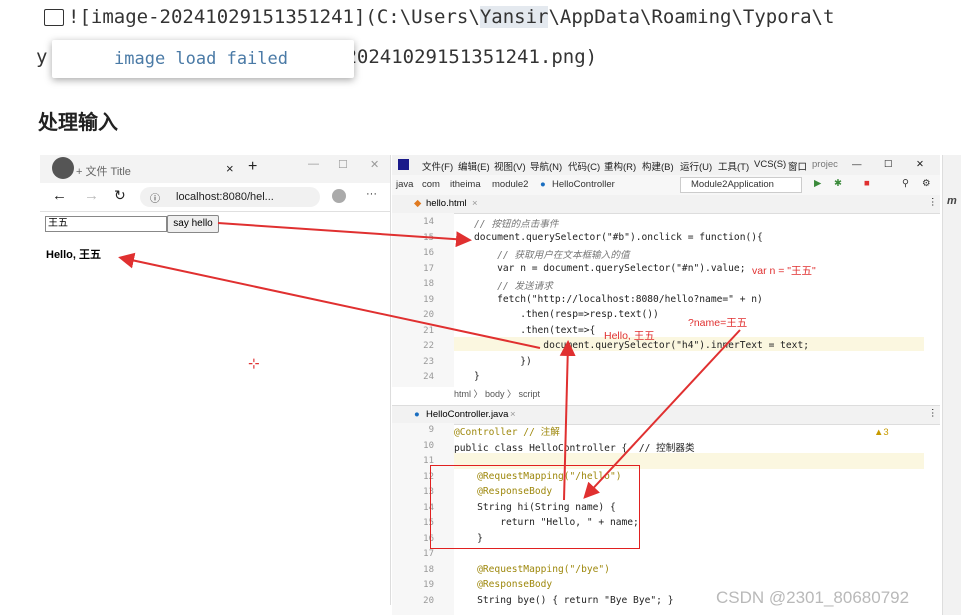 The height and width of the screenshot is (615, 961). I want to click on arrow-return-to-text, so click(567, 420).